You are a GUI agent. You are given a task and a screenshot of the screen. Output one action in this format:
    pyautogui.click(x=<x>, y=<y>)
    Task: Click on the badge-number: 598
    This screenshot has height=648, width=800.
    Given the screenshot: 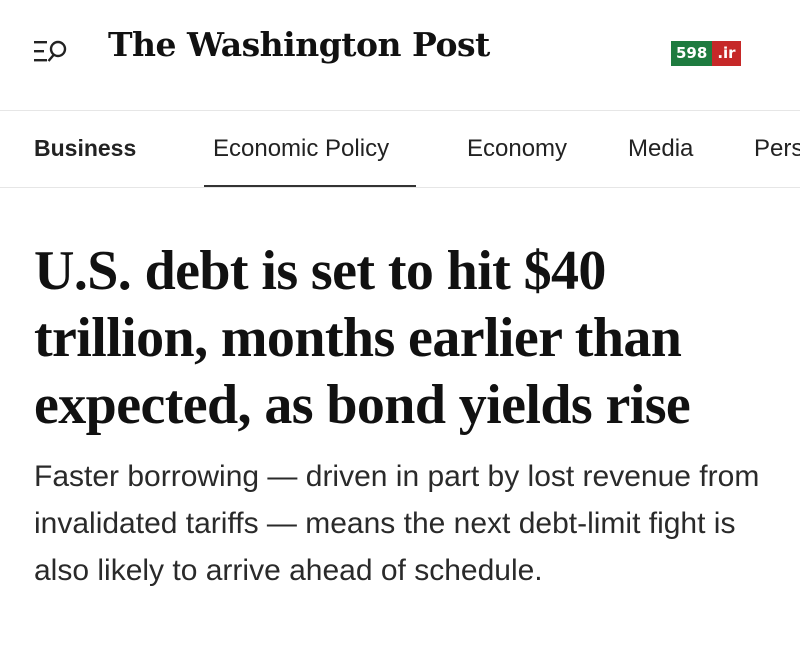 What is the action you would take?
    pyautogui.click(x=692, y=53)
    